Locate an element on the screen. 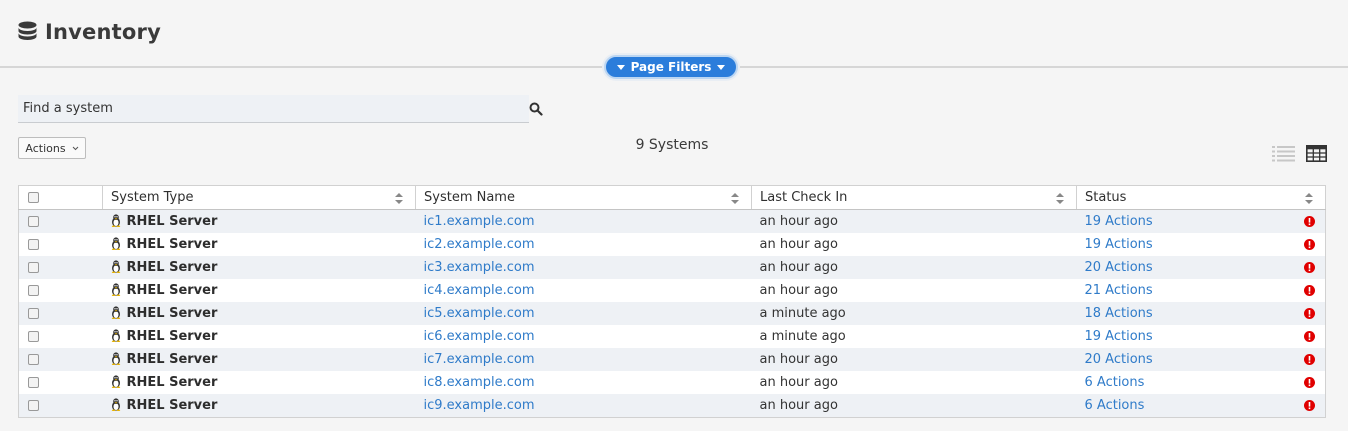 The image size is (1348, 431). system-name-cell: ic9.example.com is located at coordinates (583, 406).